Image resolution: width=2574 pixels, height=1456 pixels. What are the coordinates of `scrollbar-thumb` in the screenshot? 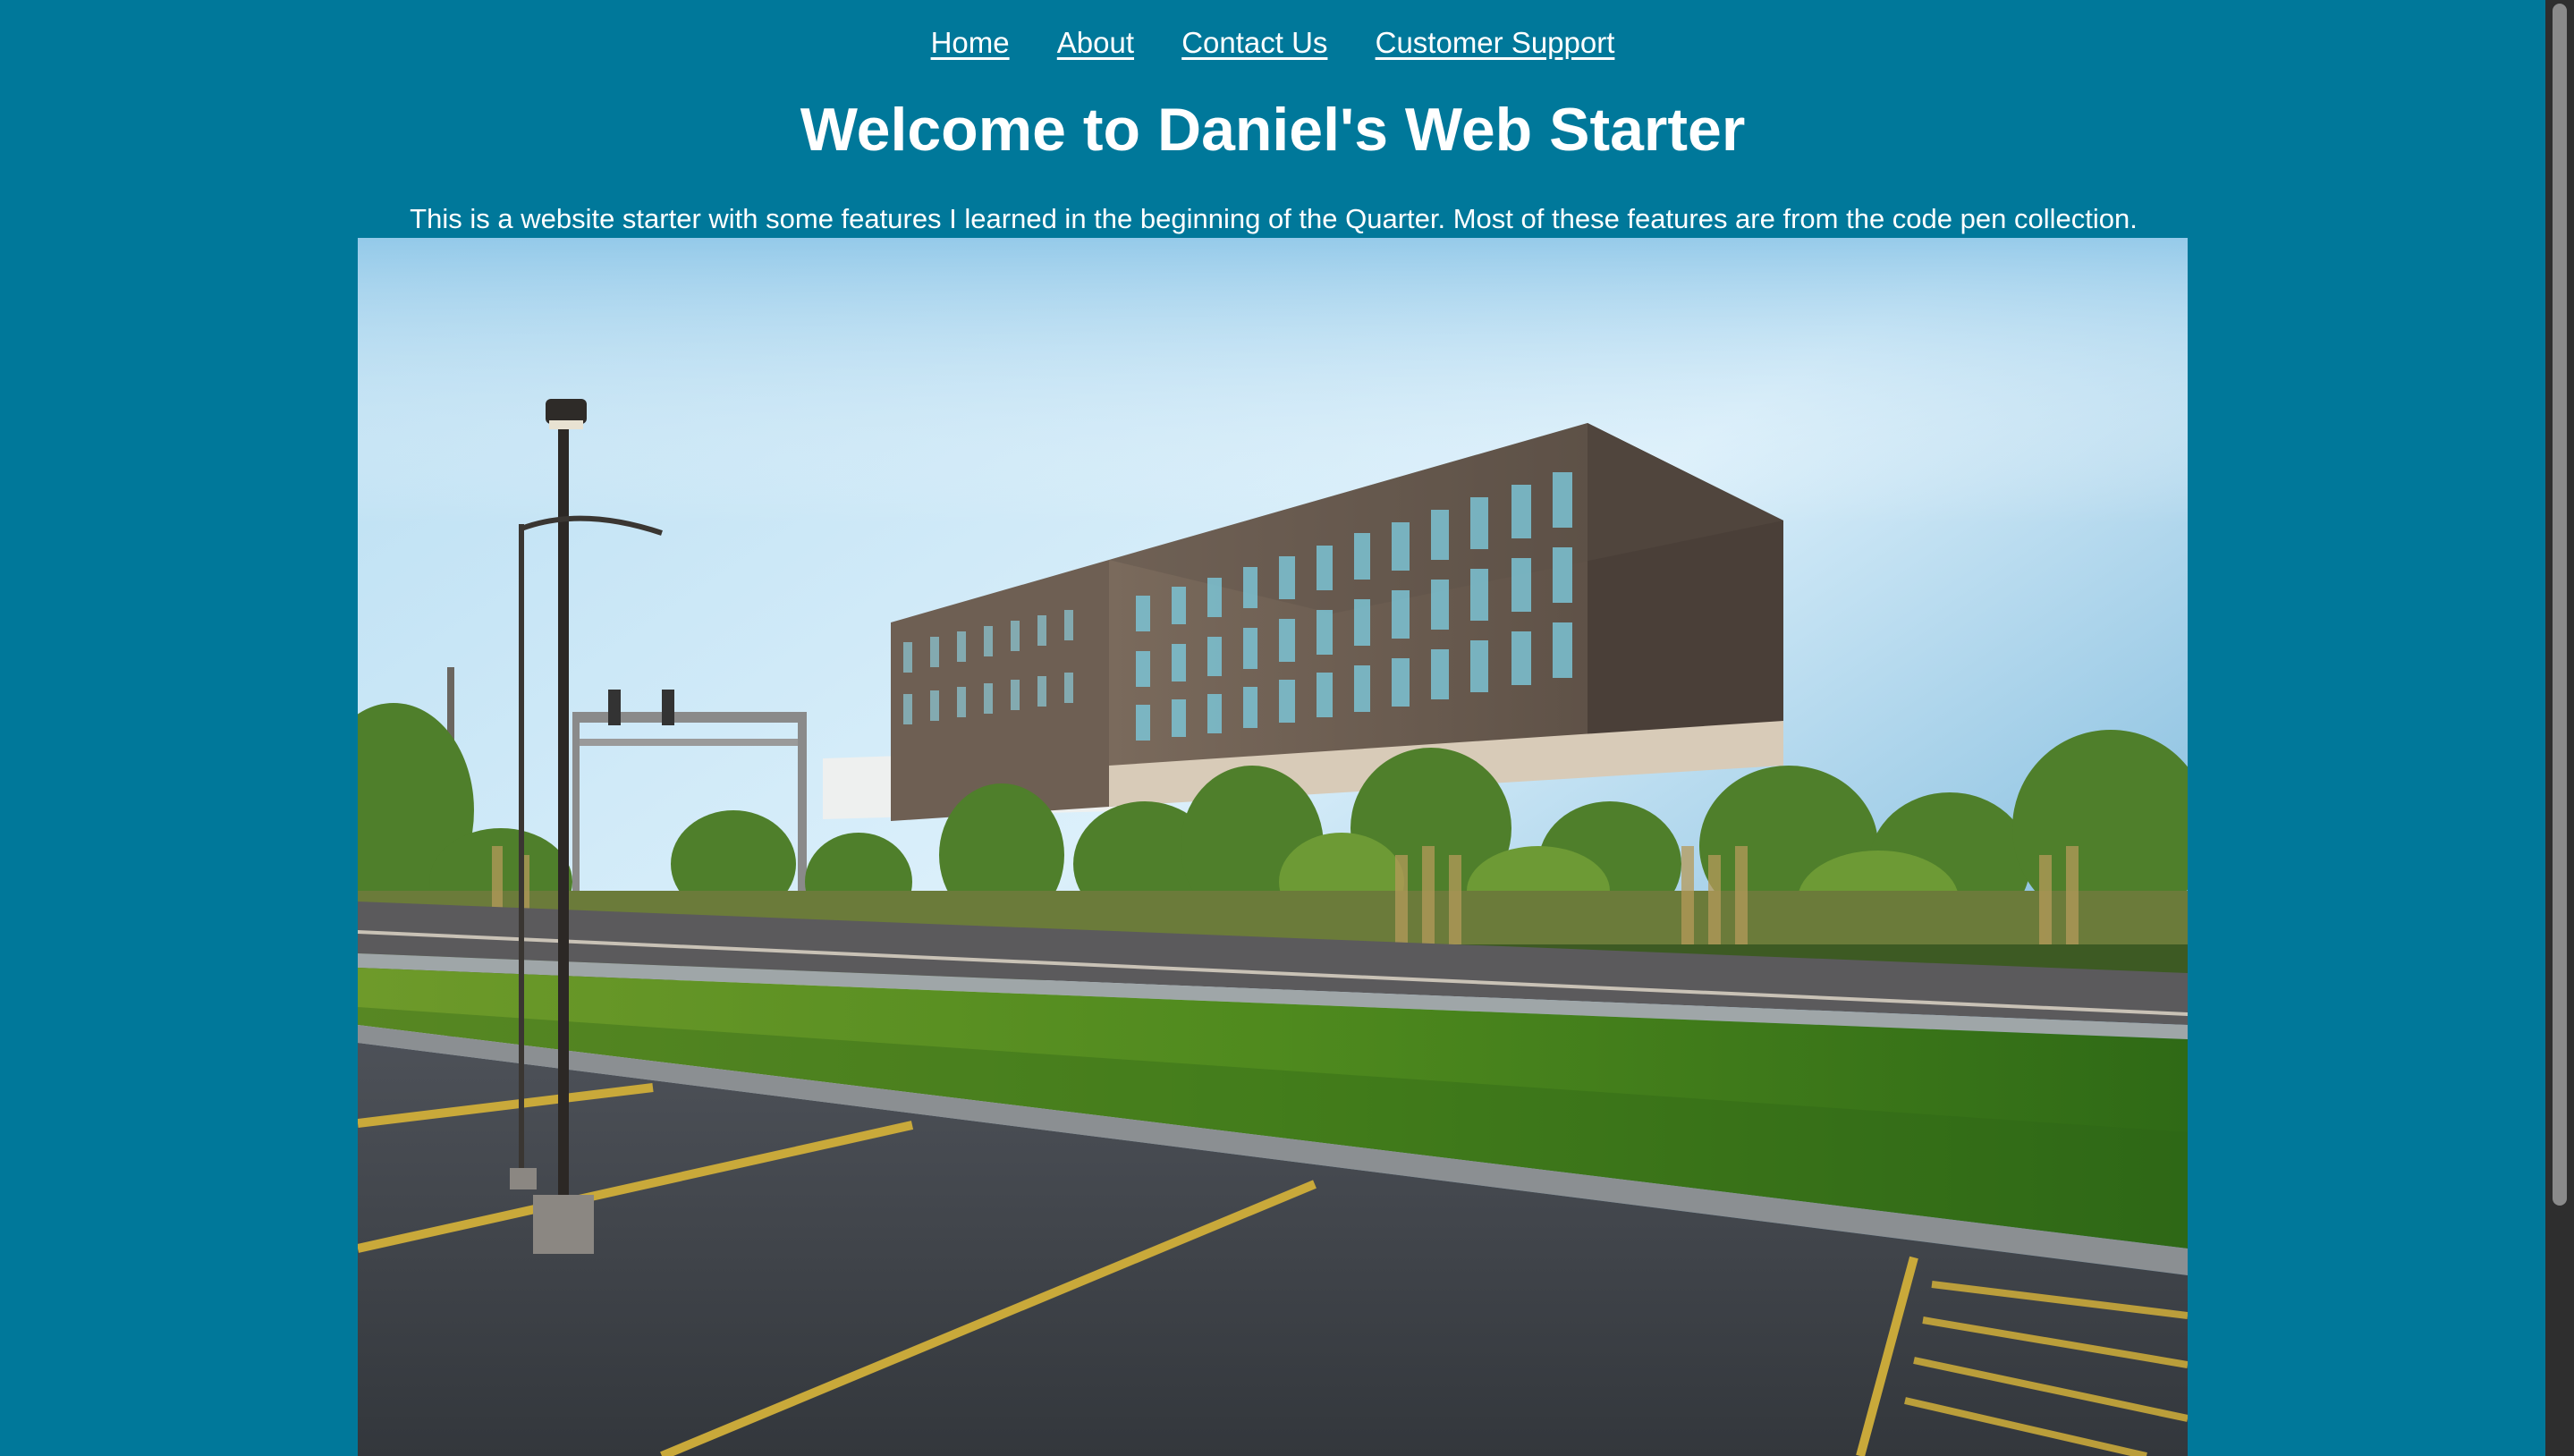 It's located at (2560, 605).